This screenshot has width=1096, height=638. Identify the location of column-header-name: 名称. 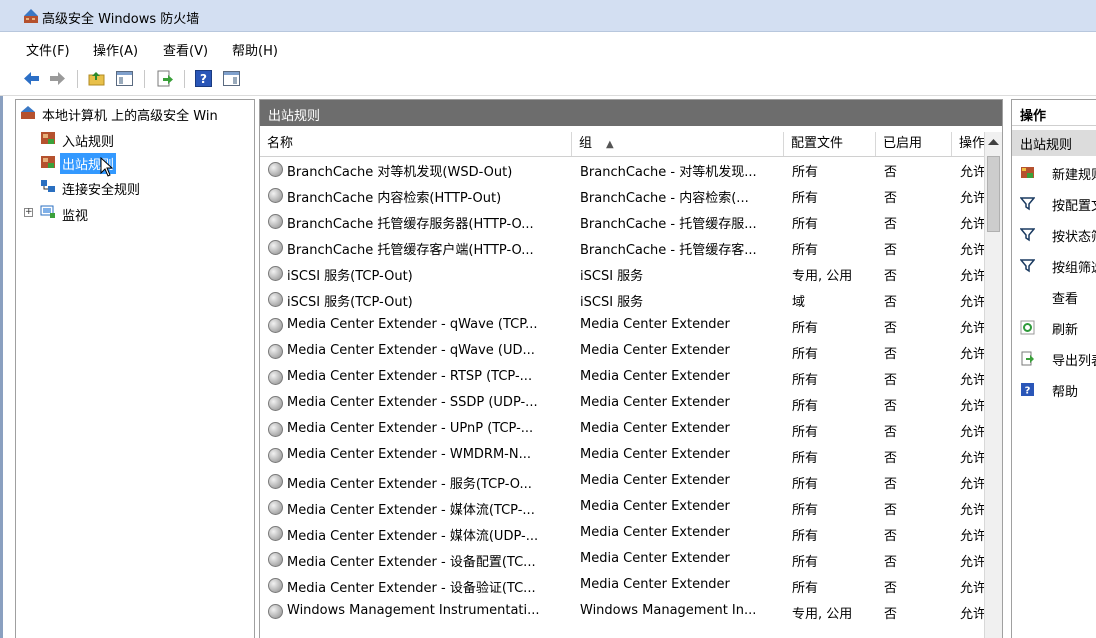
(416, 144).